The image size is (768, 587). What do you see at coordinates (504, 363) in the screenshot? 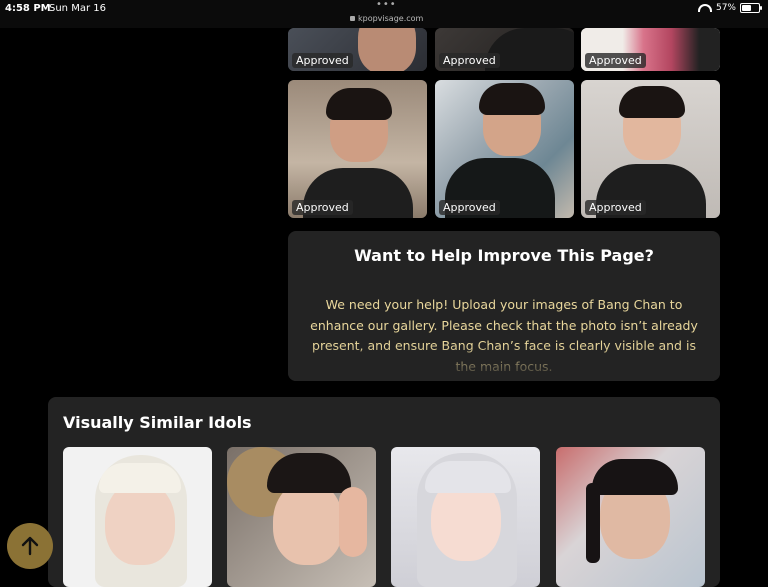
I see `text-fade` at bounding box center [504, 363].